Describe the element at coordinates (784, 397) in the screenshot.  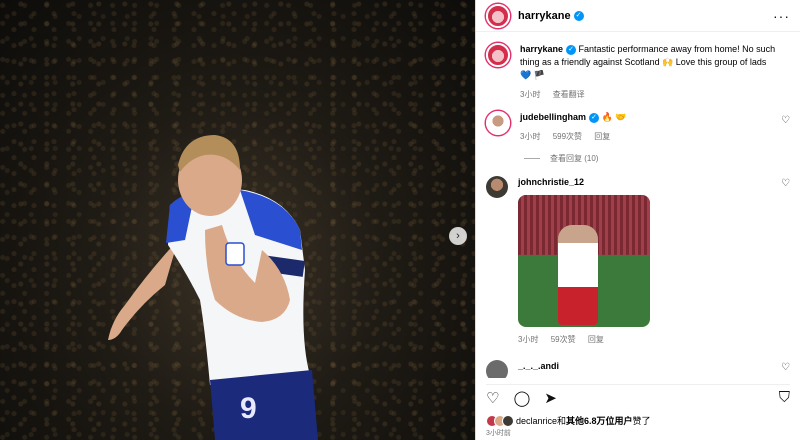
I see `save-bookmark-icon: ⛉` at that location.